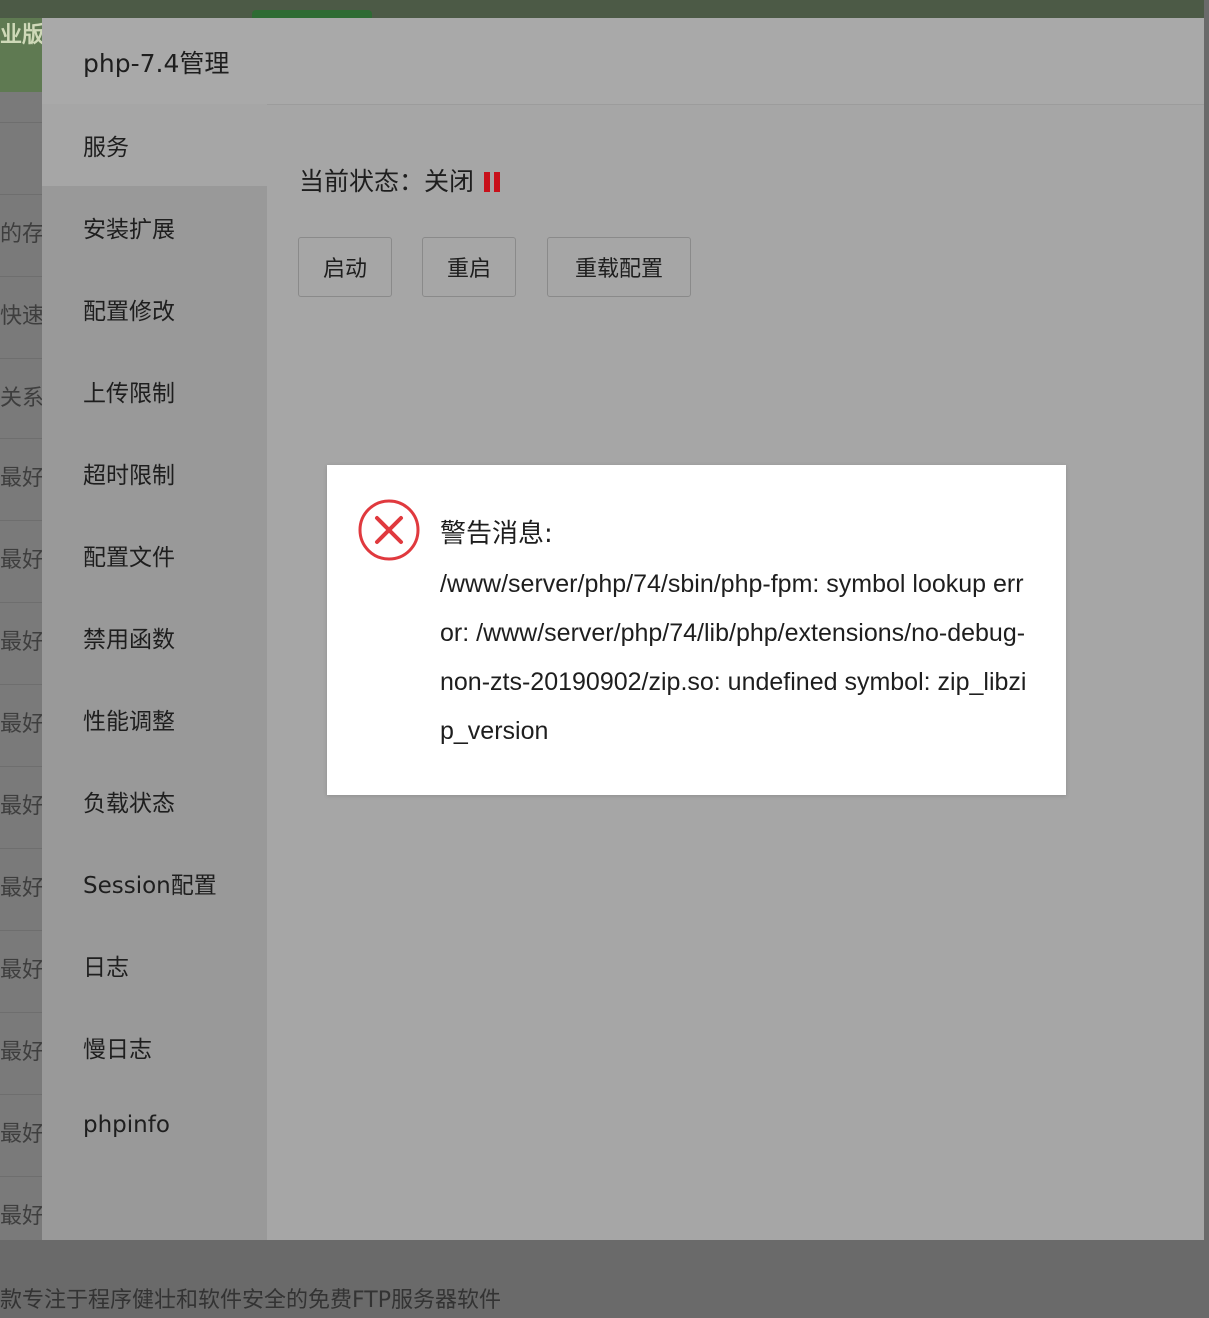 Image resolution: width=1209 pixels, height=1318 pixels. What do you see at coordinates (604, 9) in the screenshot?
I see `background-top-bar` at bounding box center [604, 9].